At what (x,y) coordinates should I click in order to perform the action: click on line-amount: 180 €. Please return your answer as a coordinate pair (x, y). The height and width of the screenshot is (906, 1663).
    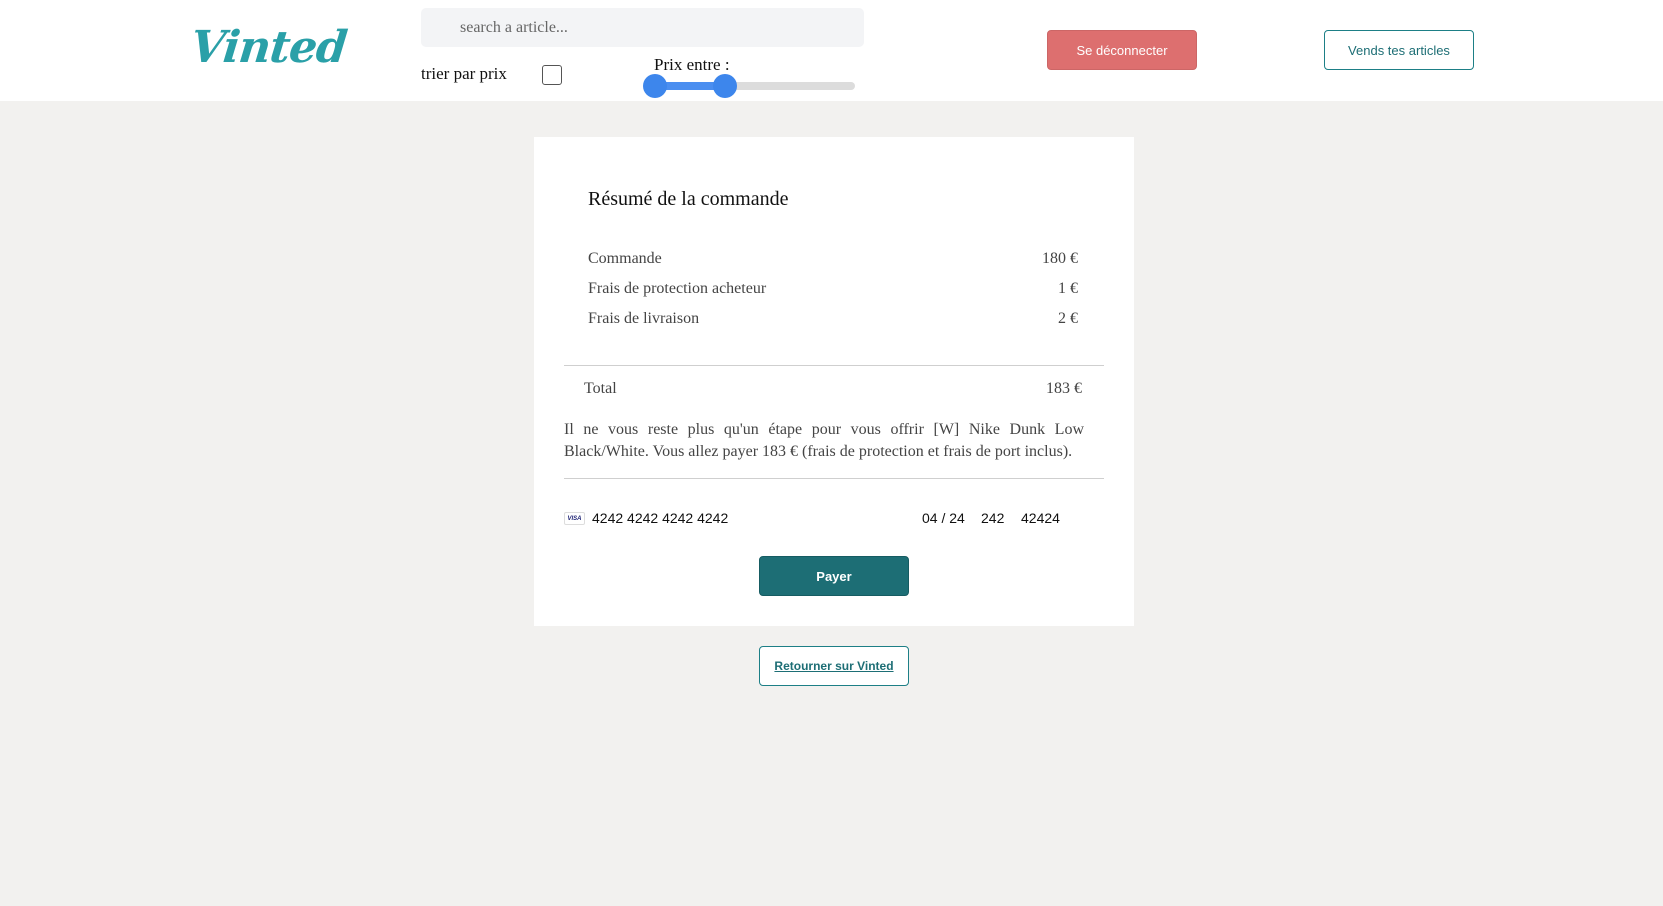
    Looking at the image, I should click on (1060, 258).